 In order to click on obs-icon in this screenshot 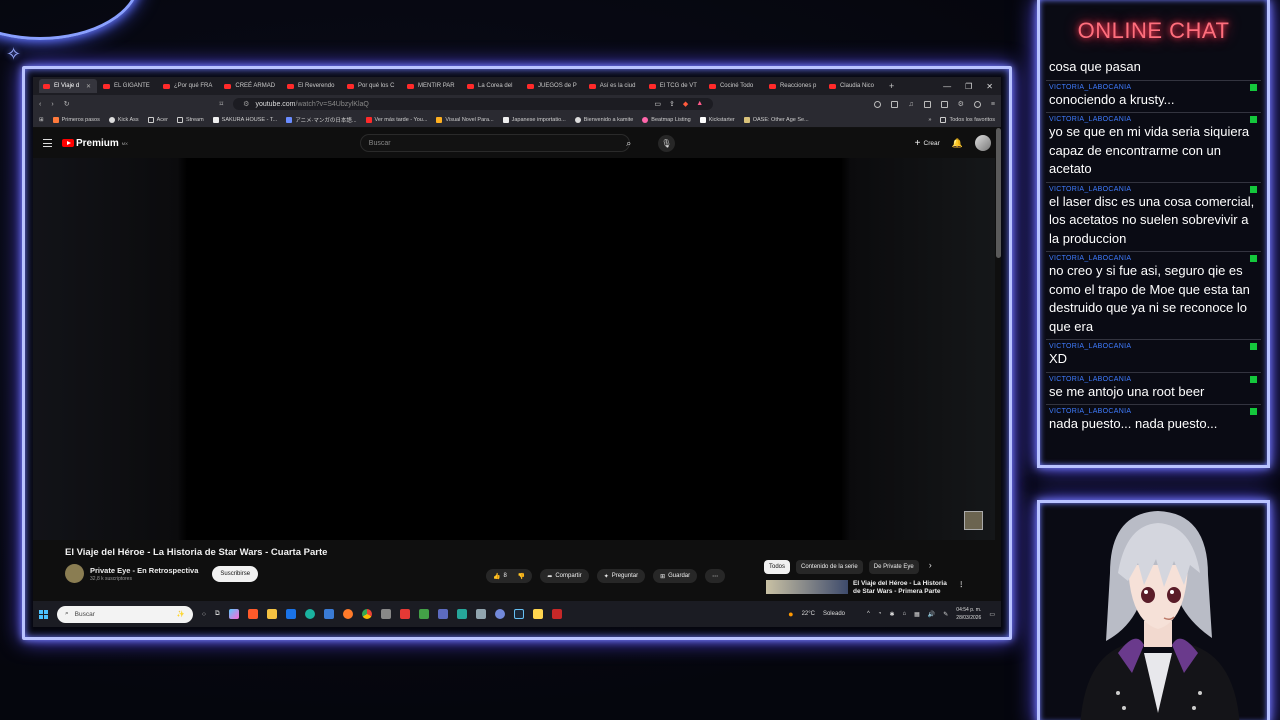, I will do `click(556, 614)`.